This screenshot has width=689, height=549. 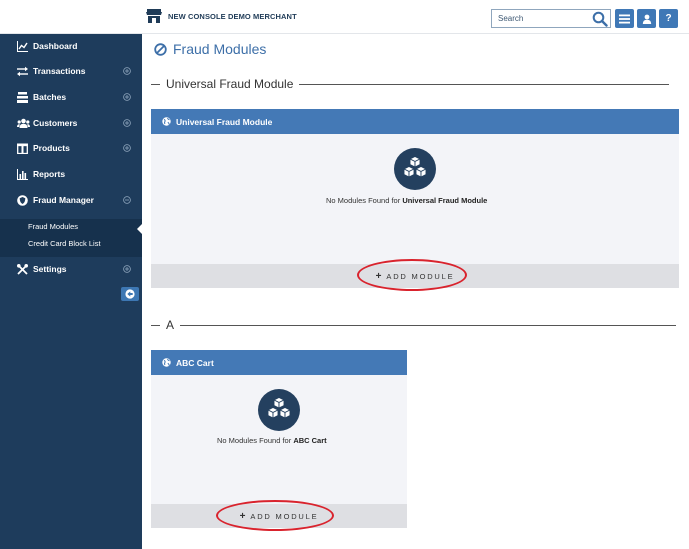 I want to click on sidebar-item-customers: Customers, so click(x=71, y=123).